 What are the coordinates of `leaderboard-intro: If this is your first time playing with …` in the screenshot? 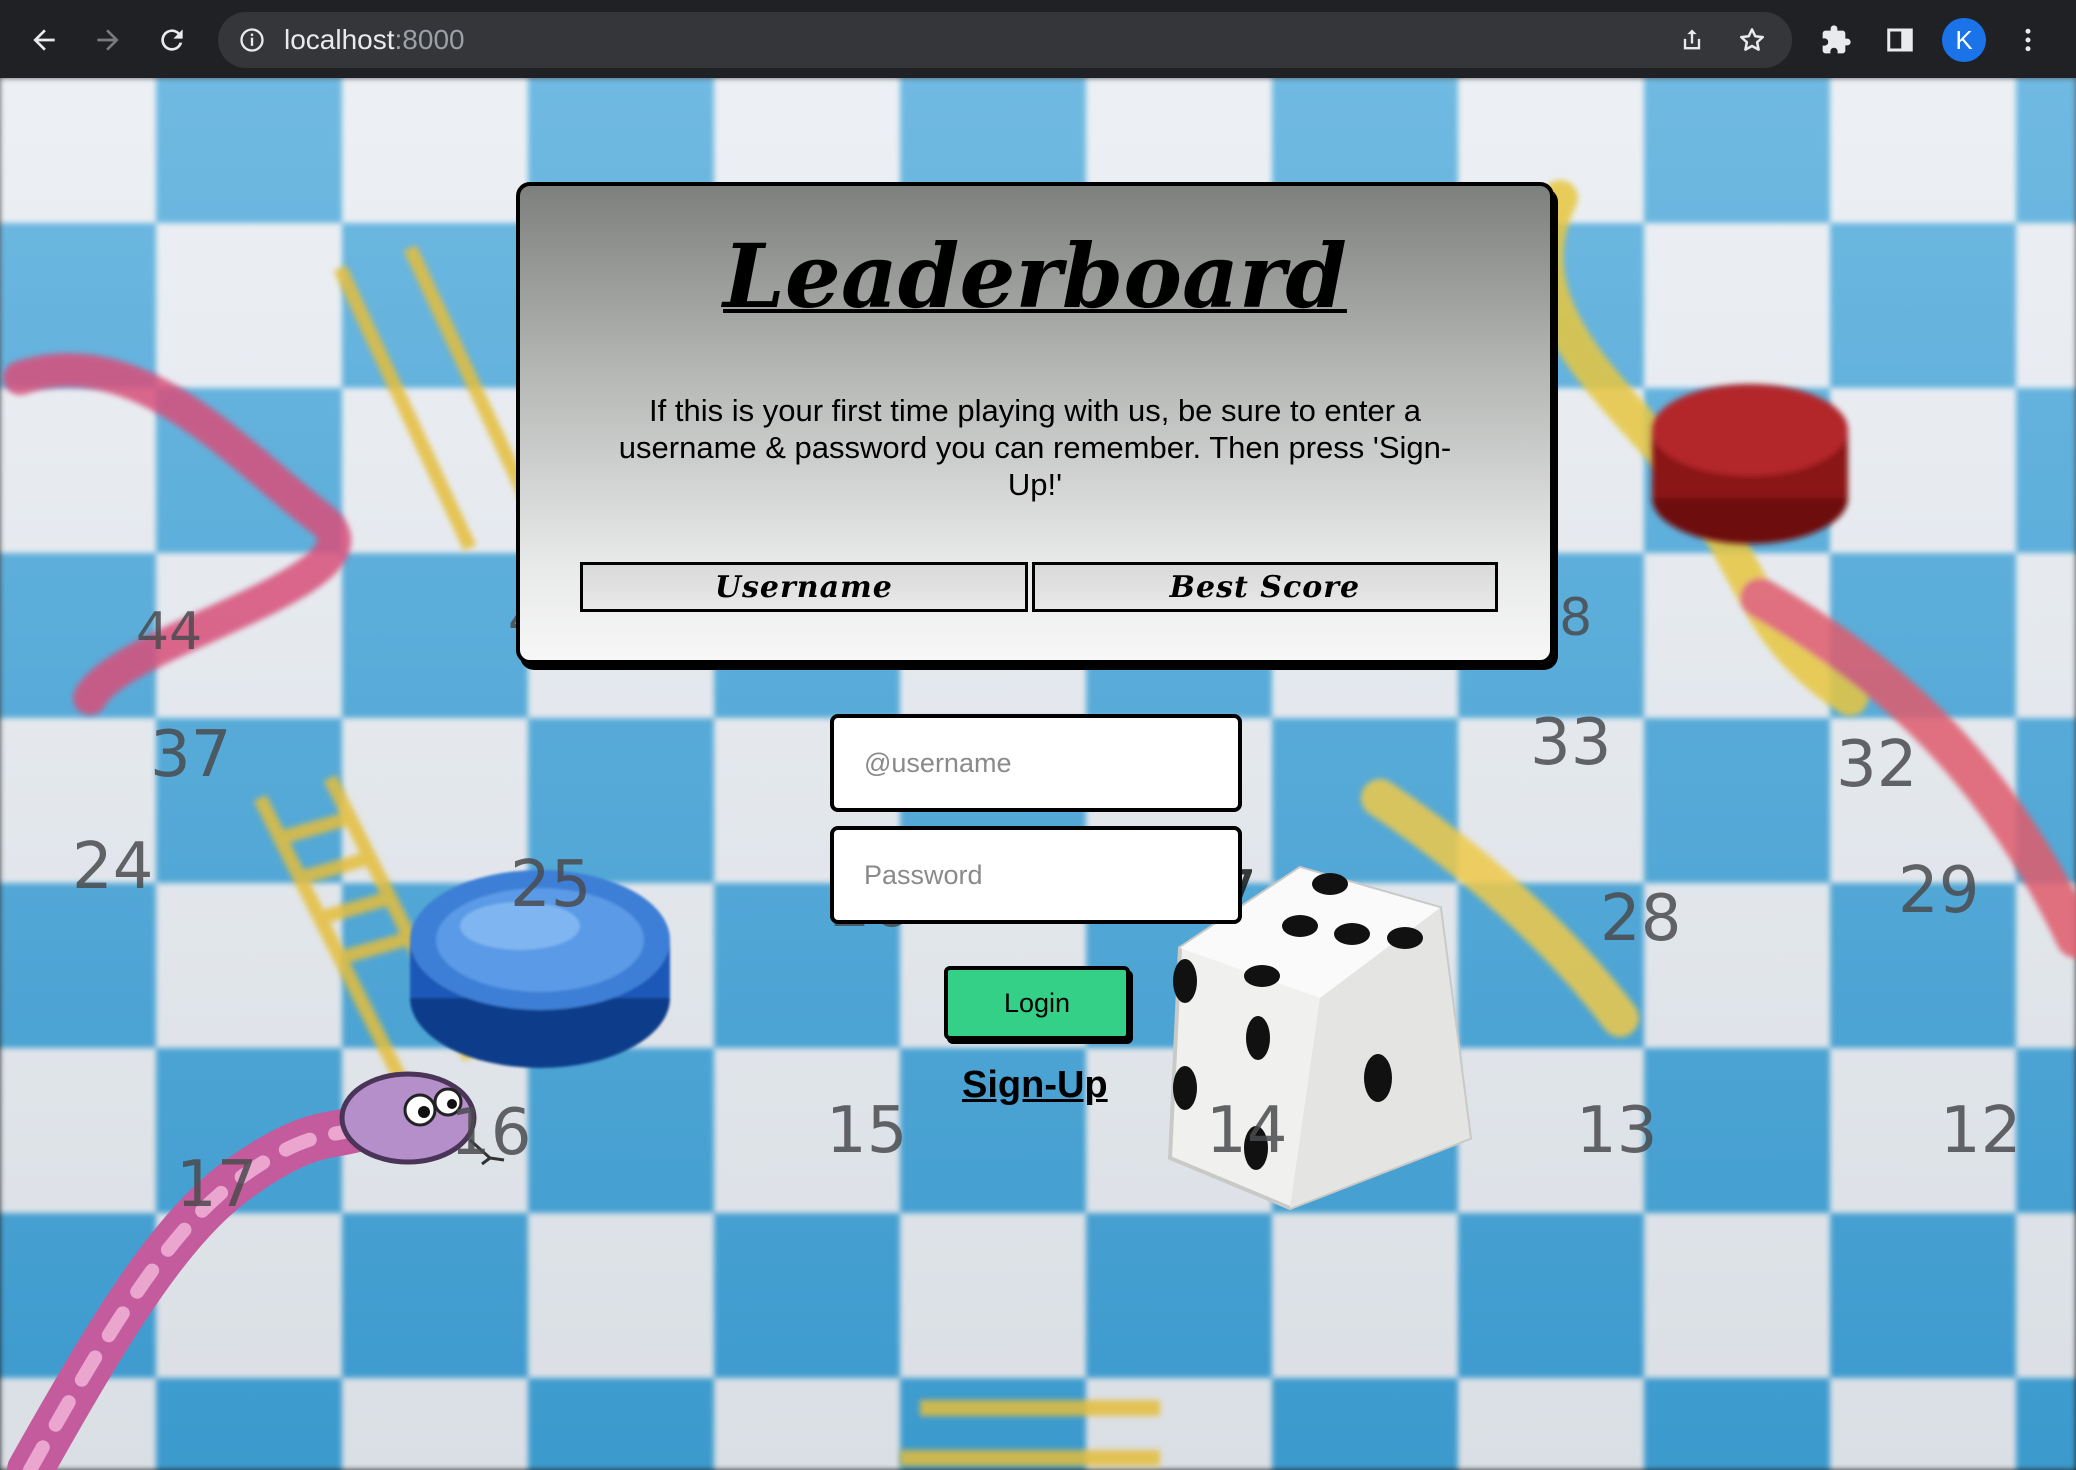 It's located at (1035, 447).